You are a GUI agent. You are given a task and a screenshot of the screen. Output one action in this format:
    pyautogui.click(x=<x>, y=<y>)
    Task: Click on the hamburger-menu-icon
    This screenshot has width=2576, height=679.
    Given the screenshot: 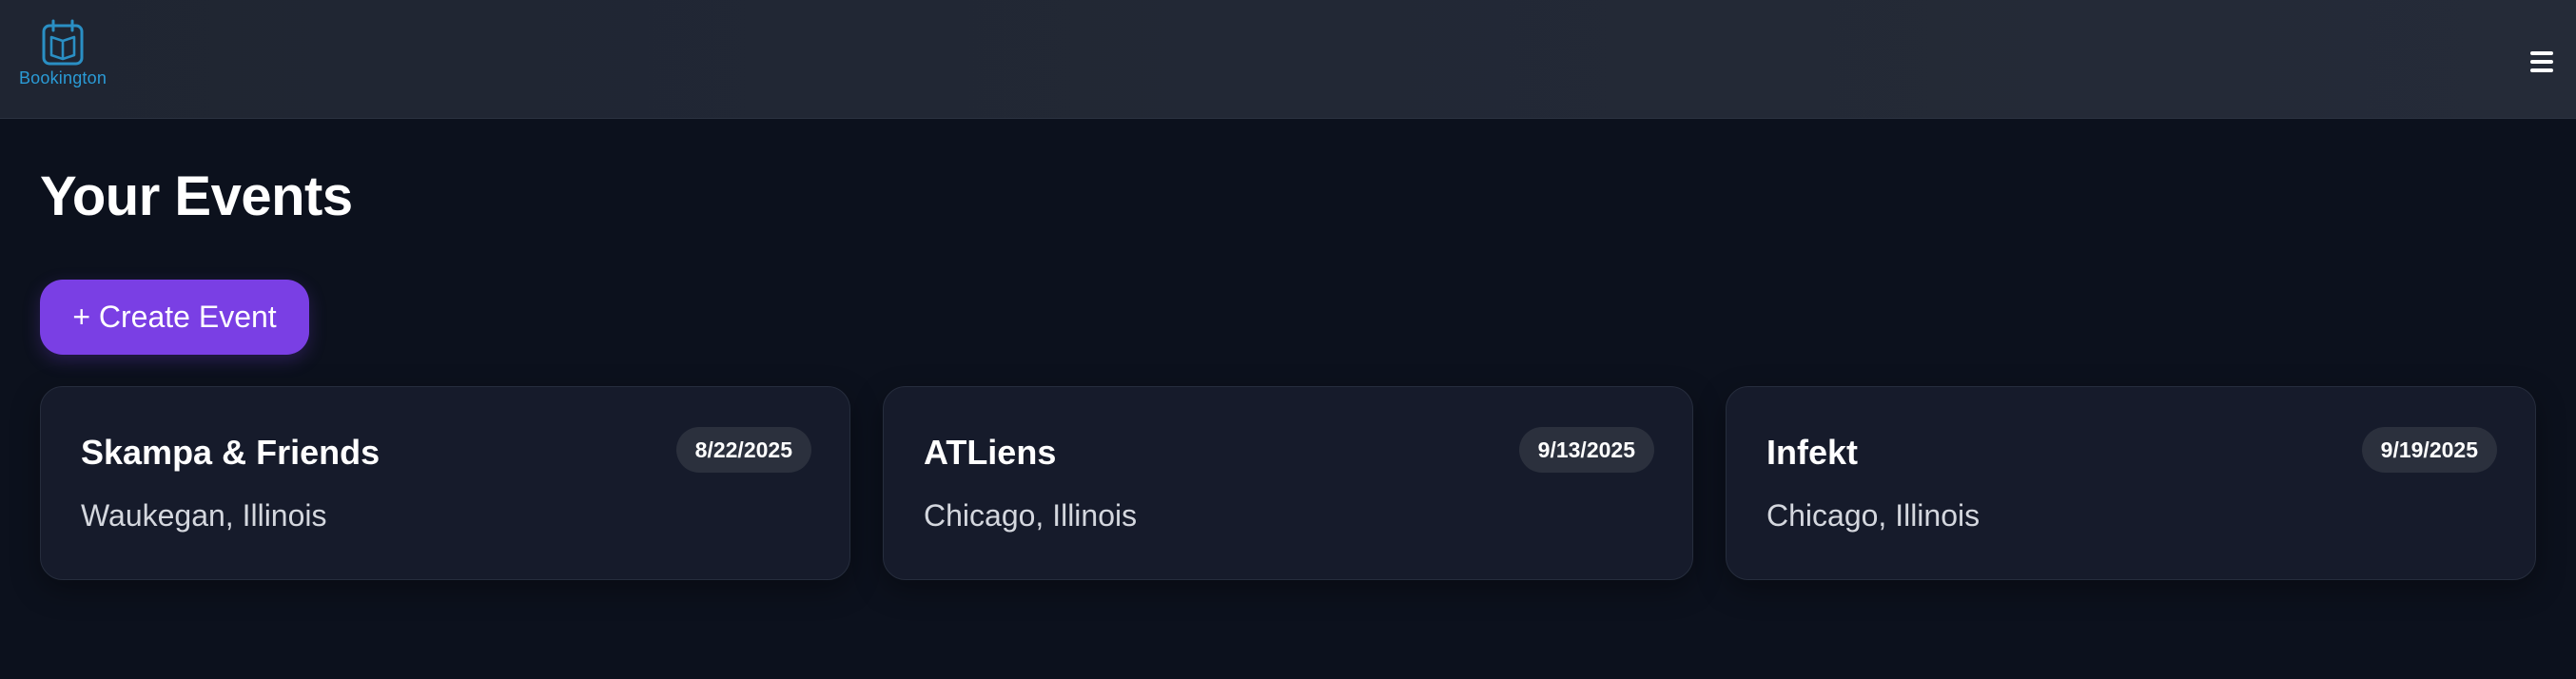 What is the action you would take?
    pyautogui.click(x=2542, y=61)
    